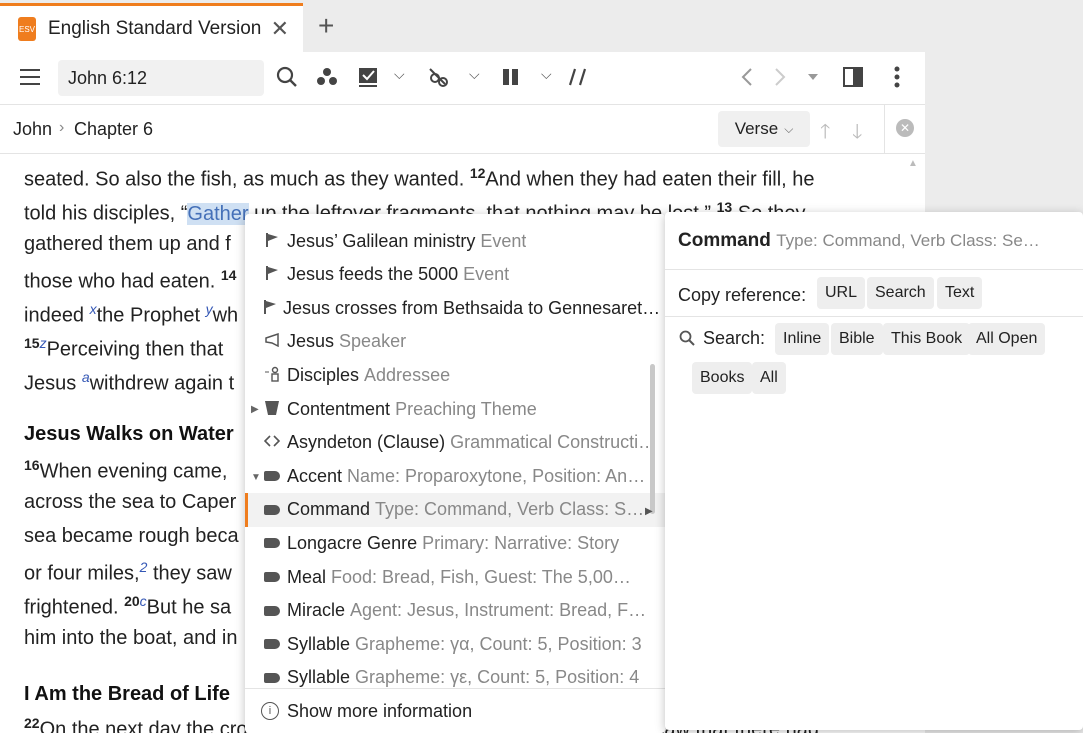 The height and width of the screenshot is (733, 1083). I want to click on text-line: across the sea to Caper, so click(130, 502).